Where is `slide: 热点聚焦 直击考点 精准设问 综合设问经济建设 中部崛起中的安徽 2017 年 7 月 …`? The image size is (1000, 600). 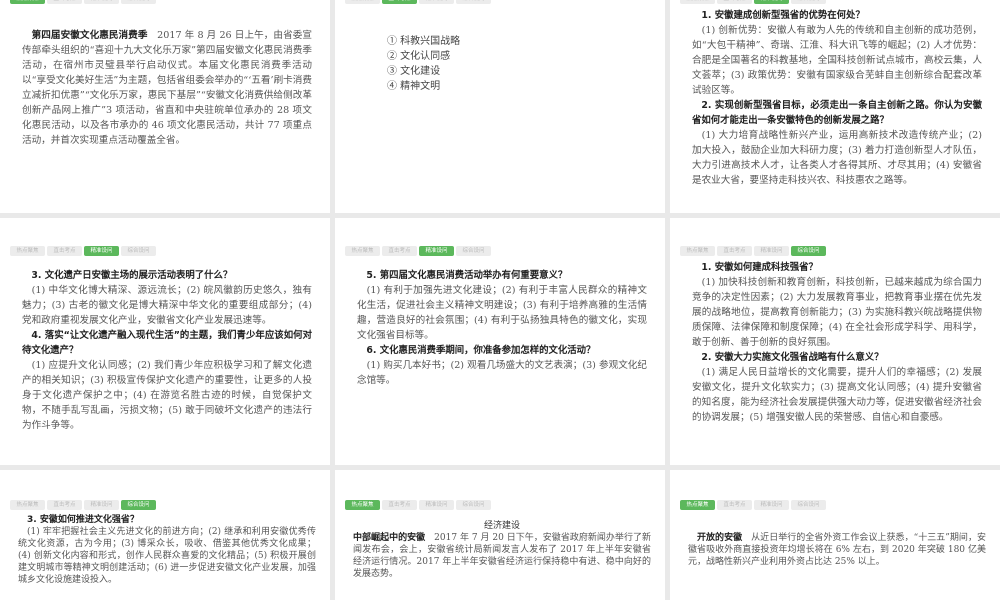 slide: 热点聚焦 直击考点 精准设问 综合设问经济建设 中部崛起中的安徽 2017 年 7 月 … is located at coordinates (500, 535).